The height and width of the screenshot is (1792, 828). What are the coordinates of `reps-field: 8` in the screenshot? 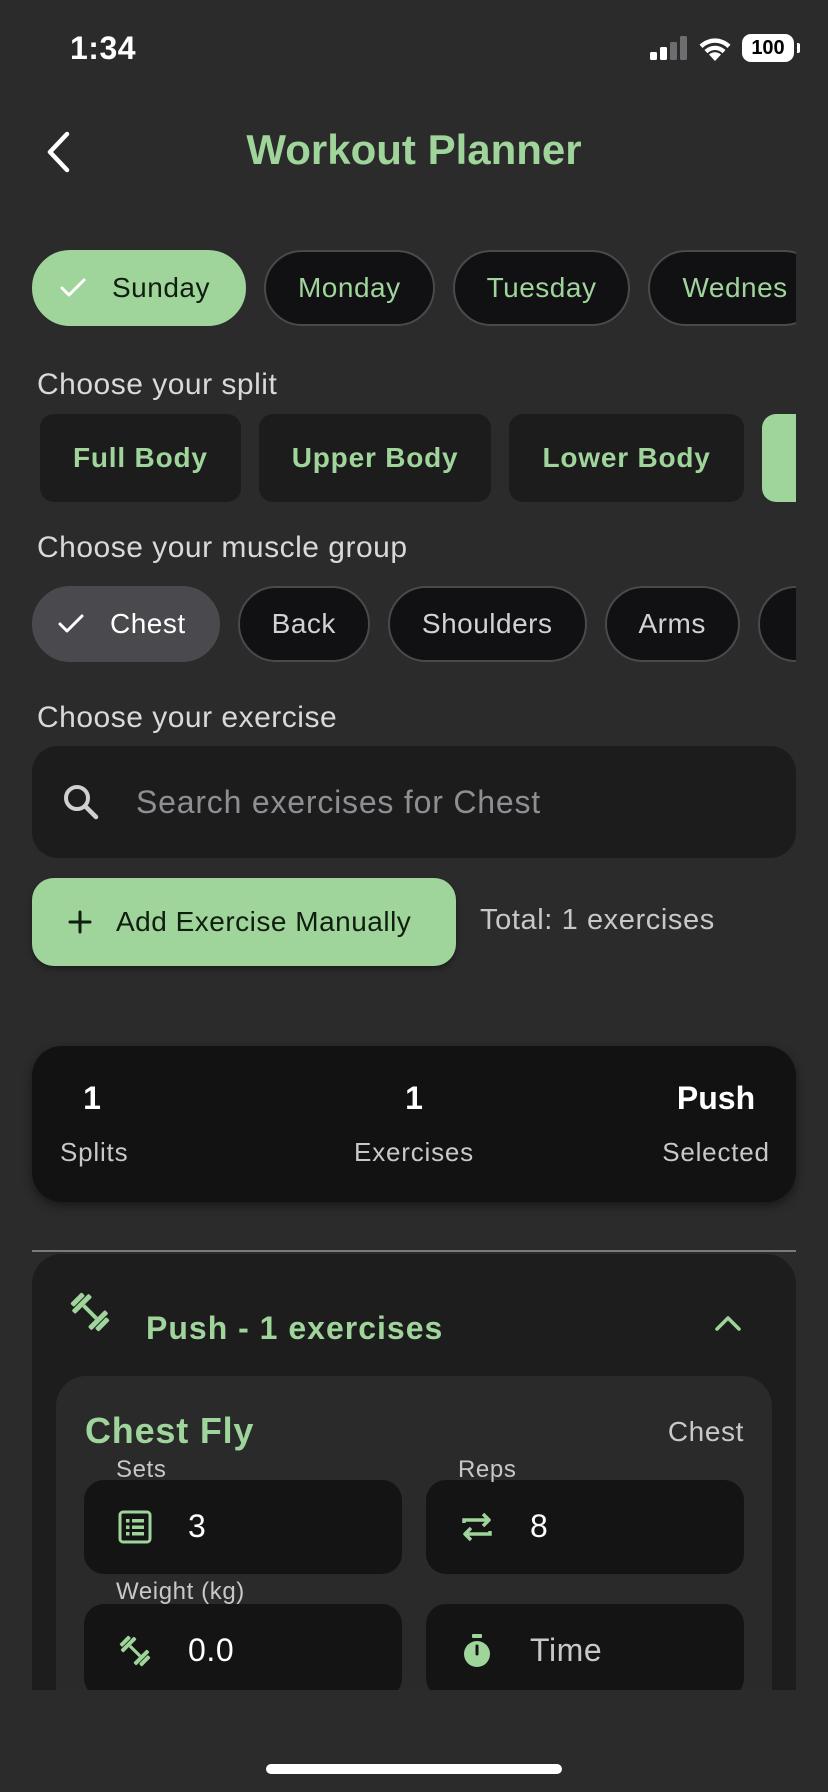 It's located at (585, 1527).